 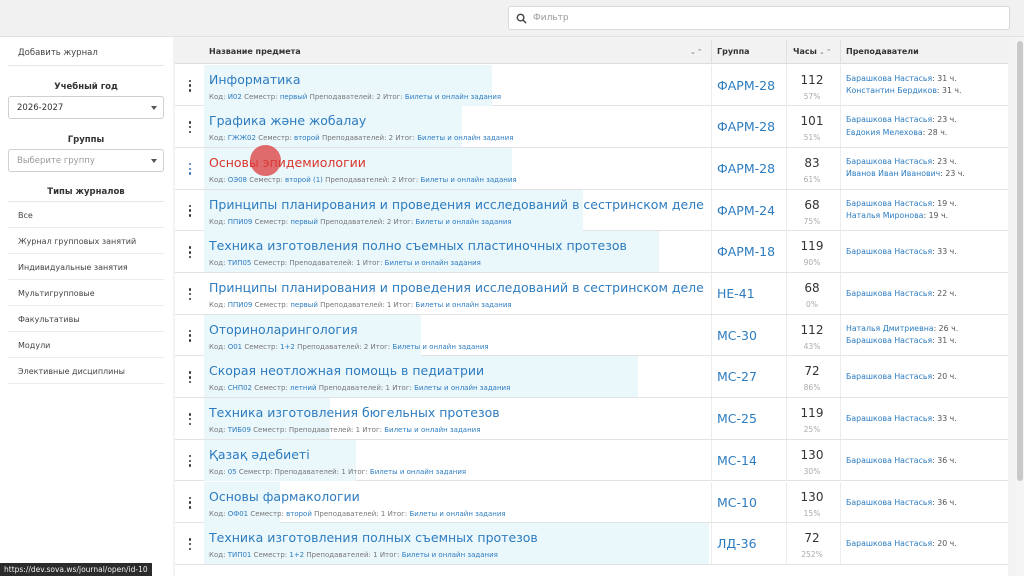 What do you see at coordinates (303, 388) in the screenshot?
I see `semester-value: летний` at bounding box center [303, 388].